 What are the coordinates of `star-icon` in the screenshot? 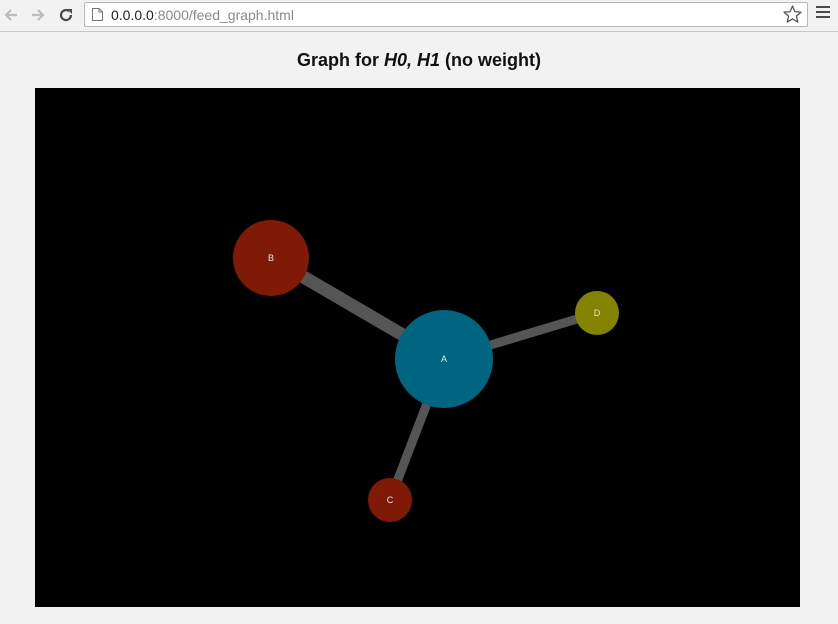 It's located at (792, 14).